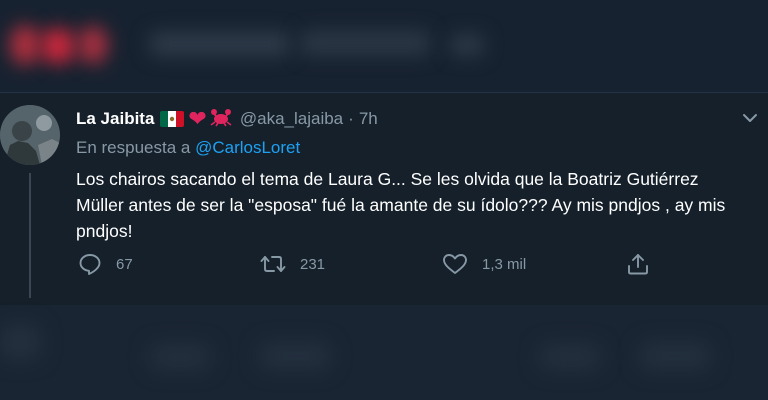  Describe the element at coordinates (221, 119) in the screenshot. I see `crab-emoji-icon` at that location.